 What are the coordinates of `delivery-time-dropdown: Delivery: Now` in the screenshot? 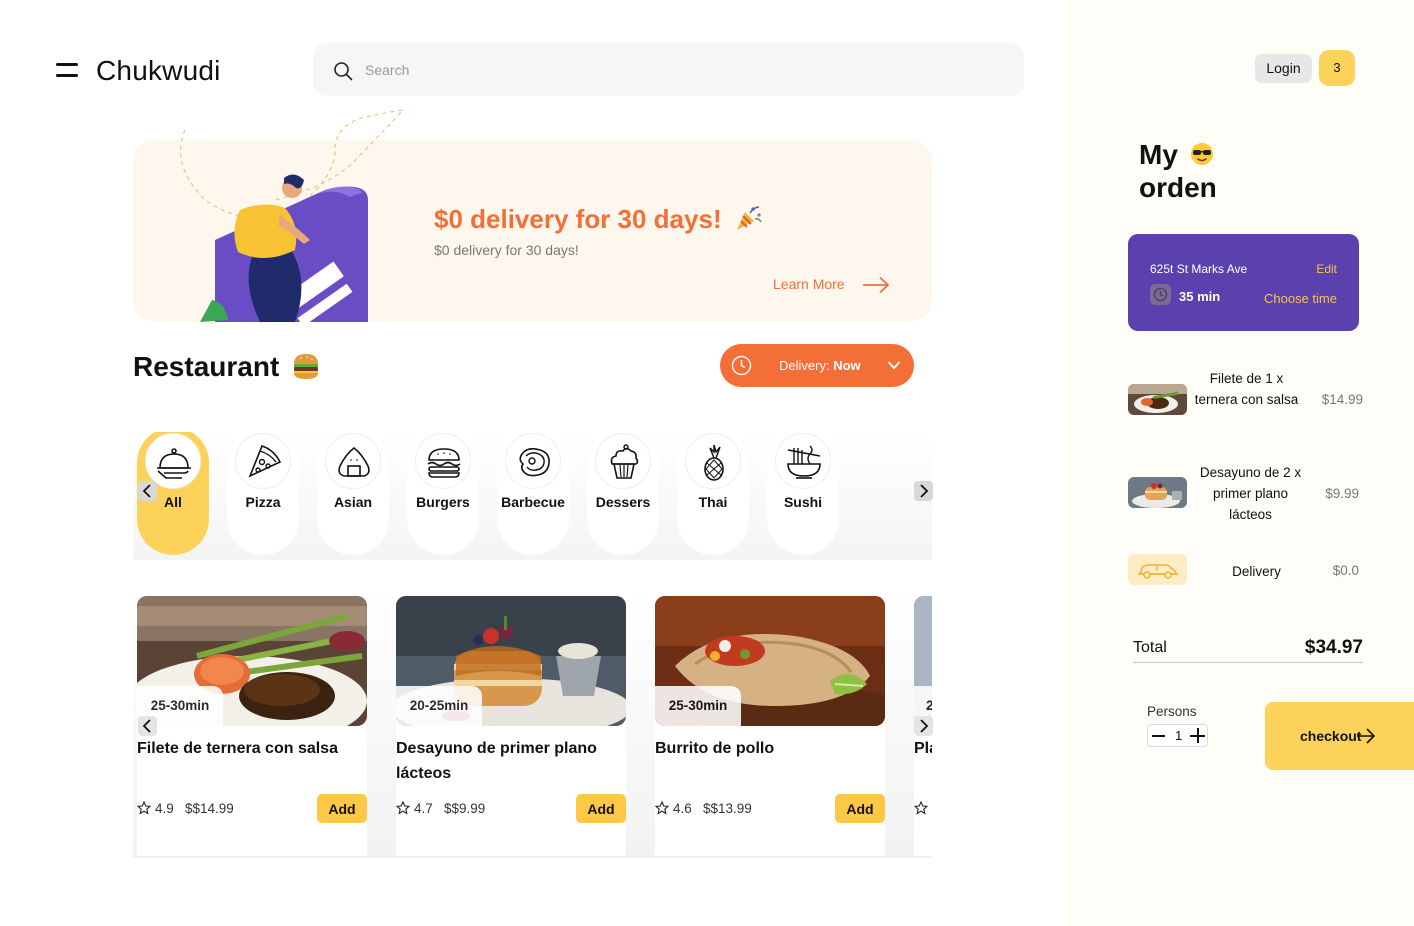 It's located at (817, 365).